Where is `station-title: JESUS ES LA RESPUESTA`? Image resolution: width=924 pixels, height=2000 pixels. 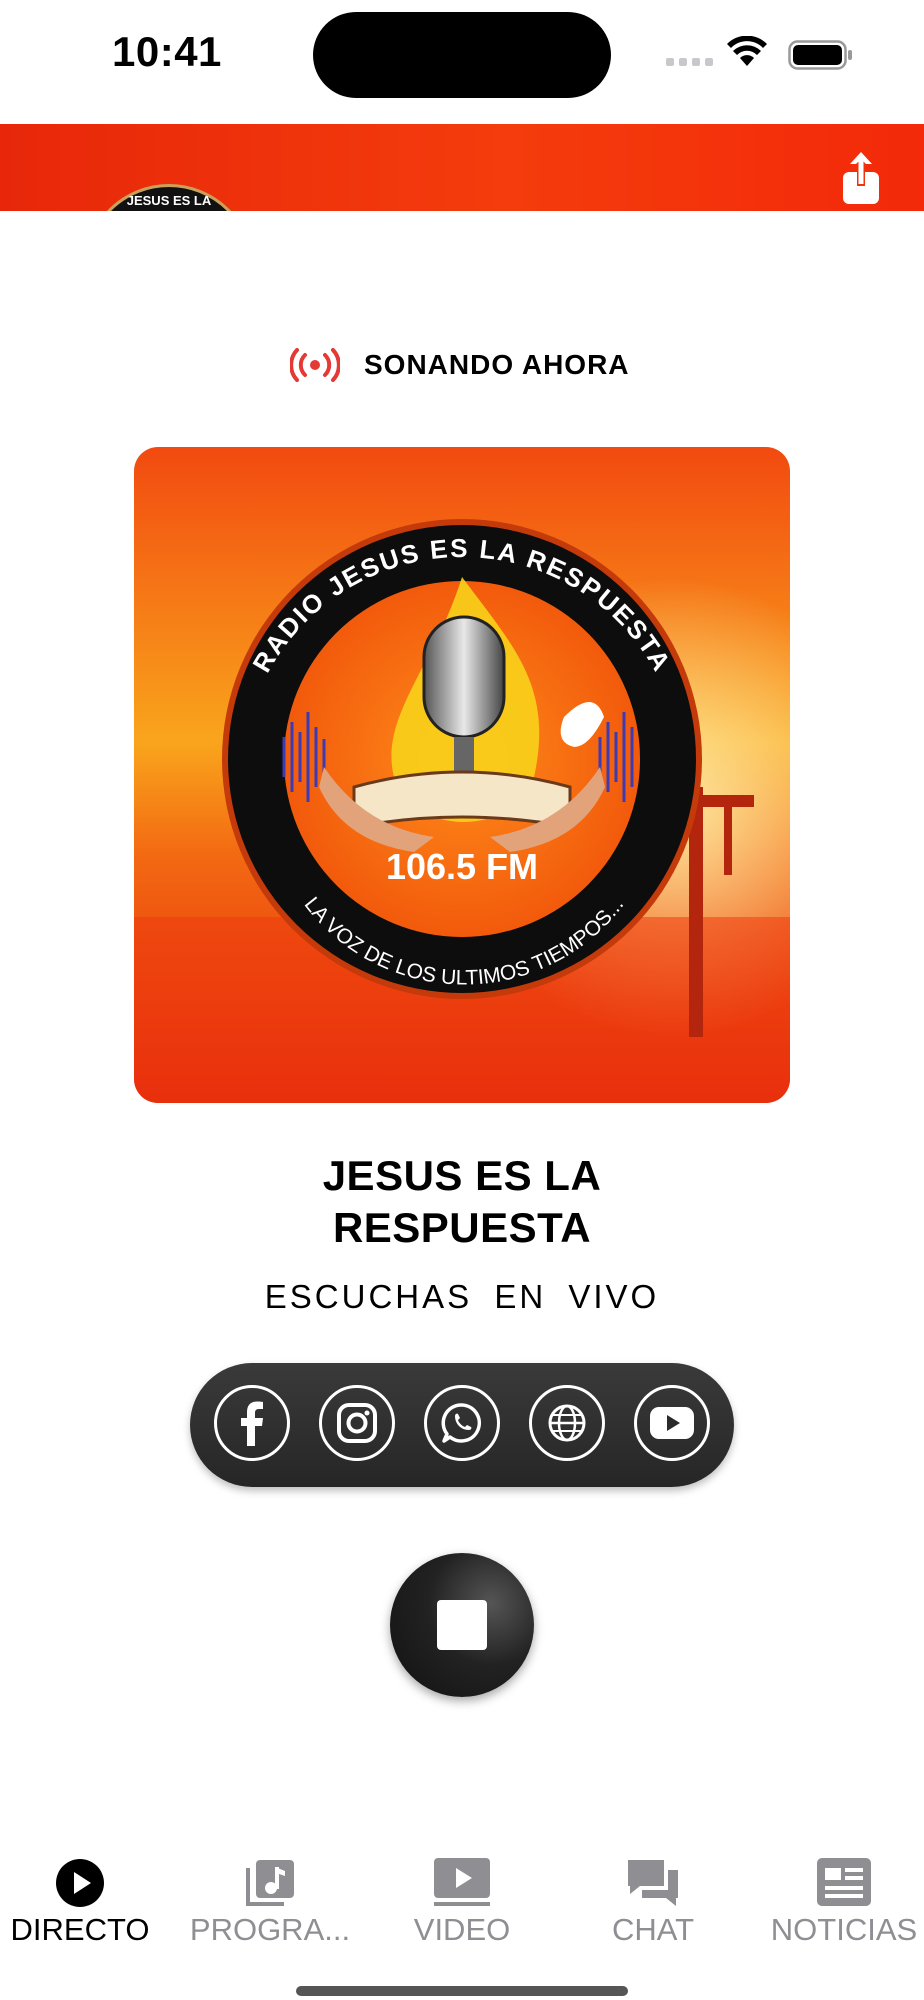 station-title: JESUS ES LA RESPUESTA is located at coordinates (462, 1202).